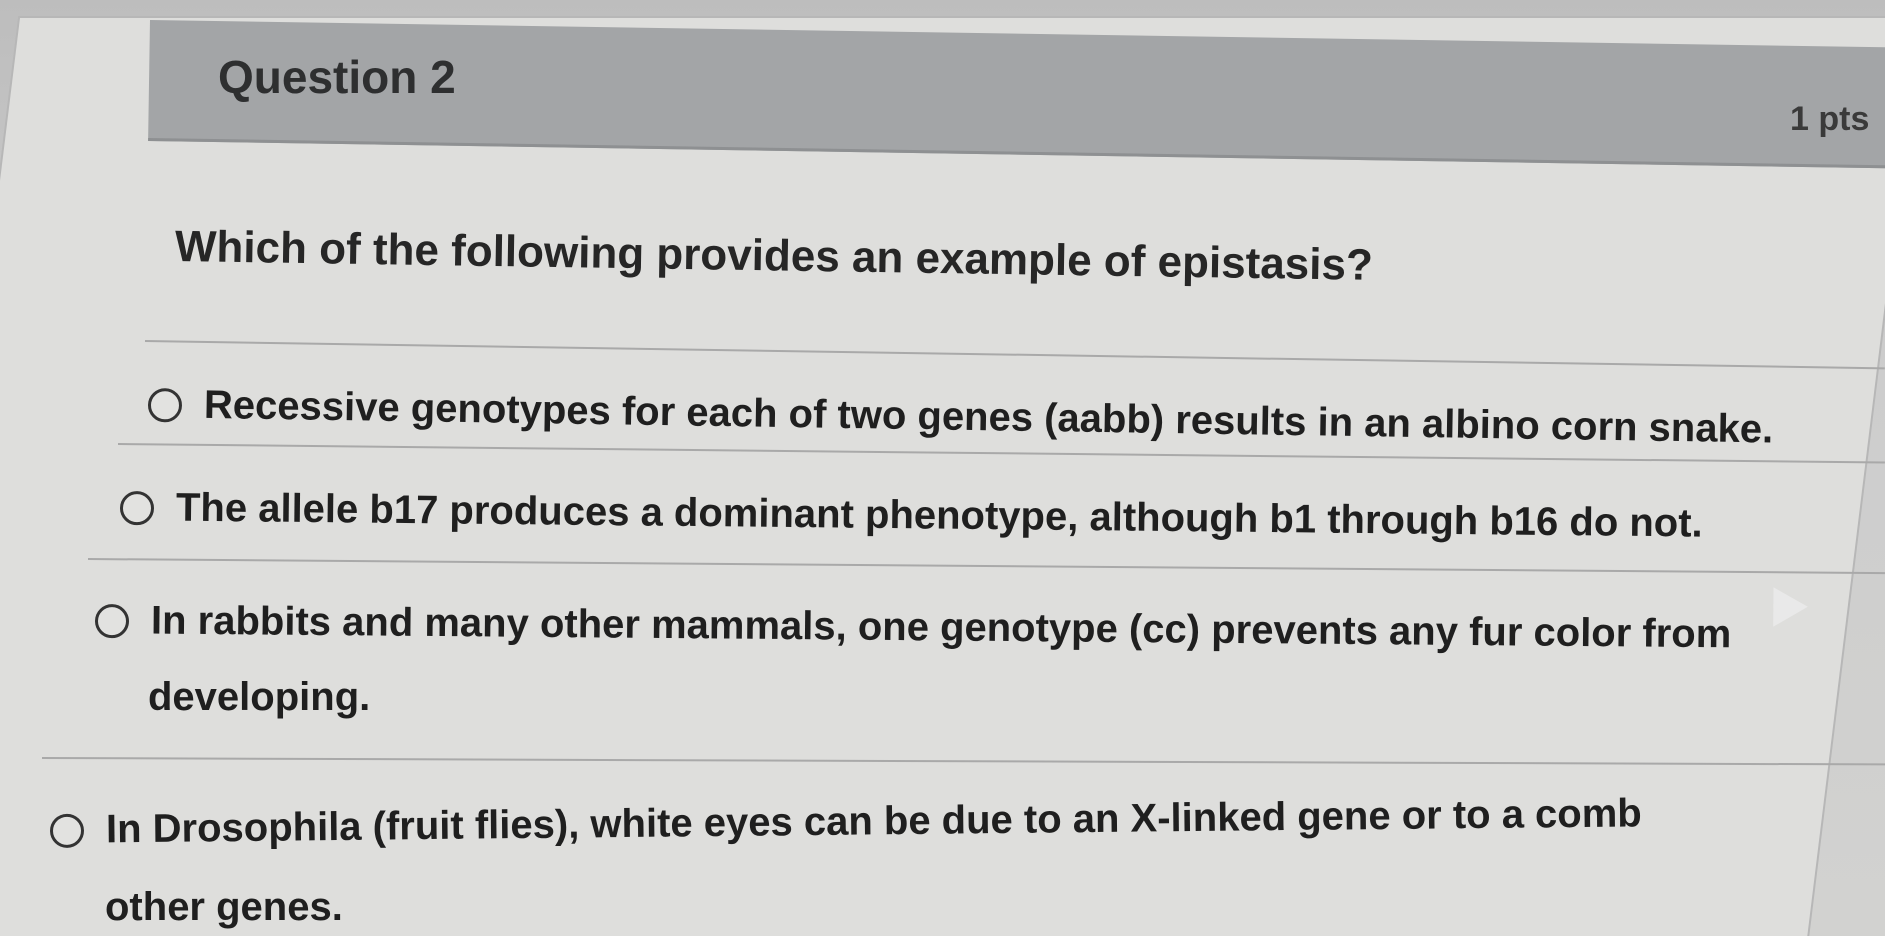  Describe the element at coordinates (224, 907) in the screenshot. I see `answer-option-text-continued: other genes.` at that location.